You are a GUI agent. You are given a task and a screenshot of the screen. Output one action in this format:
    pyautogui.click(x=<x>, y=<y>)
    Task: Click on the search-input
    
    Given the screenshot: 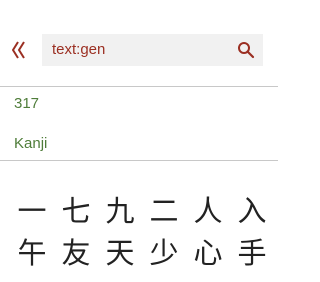 What is the action you would take?
    pyautogui.click(x=137, y=50)
    